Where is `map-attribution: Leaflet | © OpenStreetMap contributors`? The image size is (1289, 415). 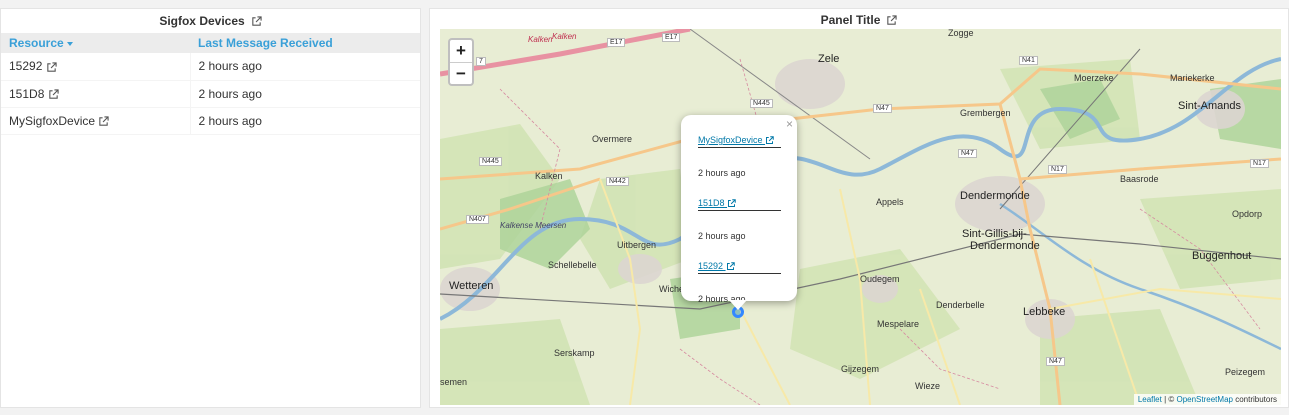 map-attribution: Leaflet | © OpenStreetMap contributors is located at coordinates (1207, 399).